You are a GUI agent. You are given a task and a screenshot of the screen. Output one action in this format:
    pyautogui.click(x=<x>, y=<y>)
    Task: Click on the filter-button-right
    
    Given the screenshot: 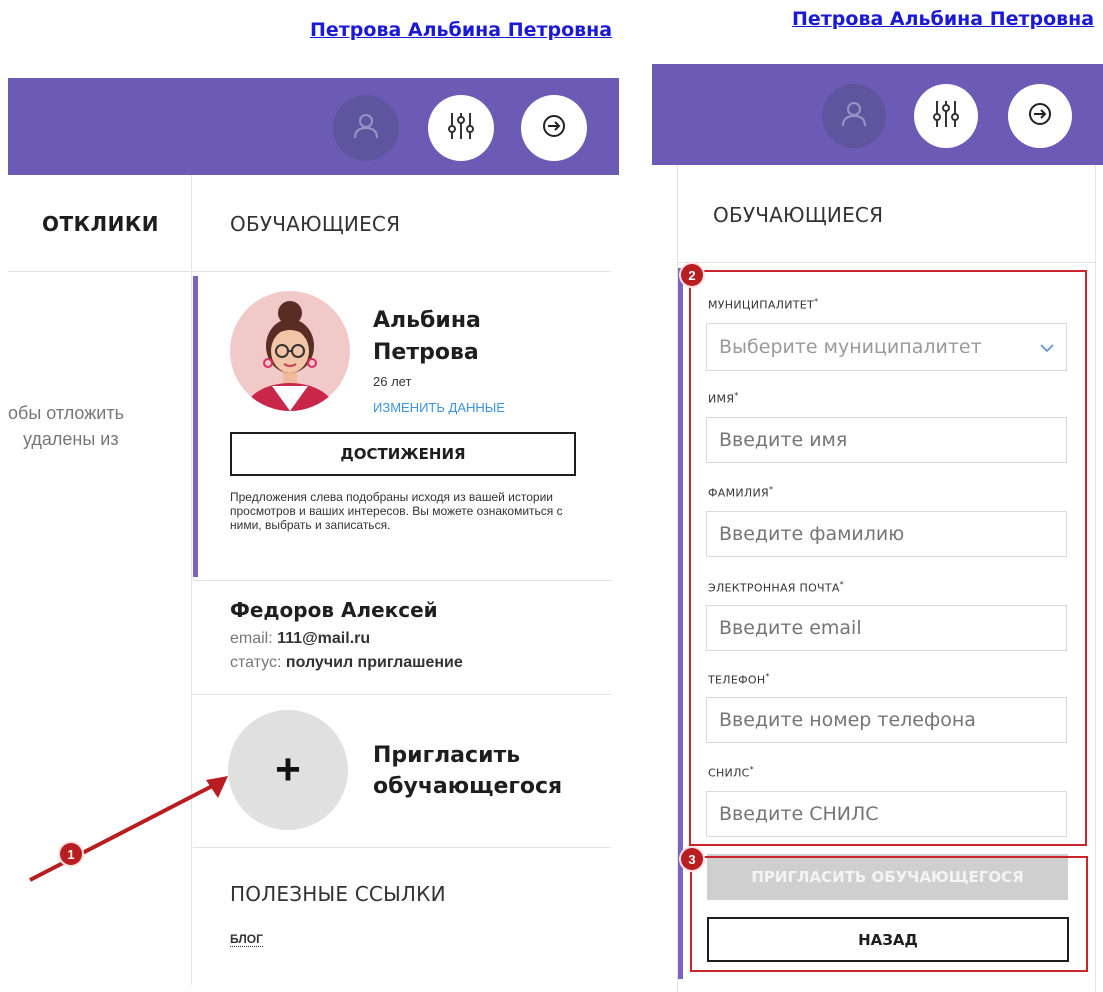 What is the action you would take?
    pyautogui.click(x=946, y=116)
    